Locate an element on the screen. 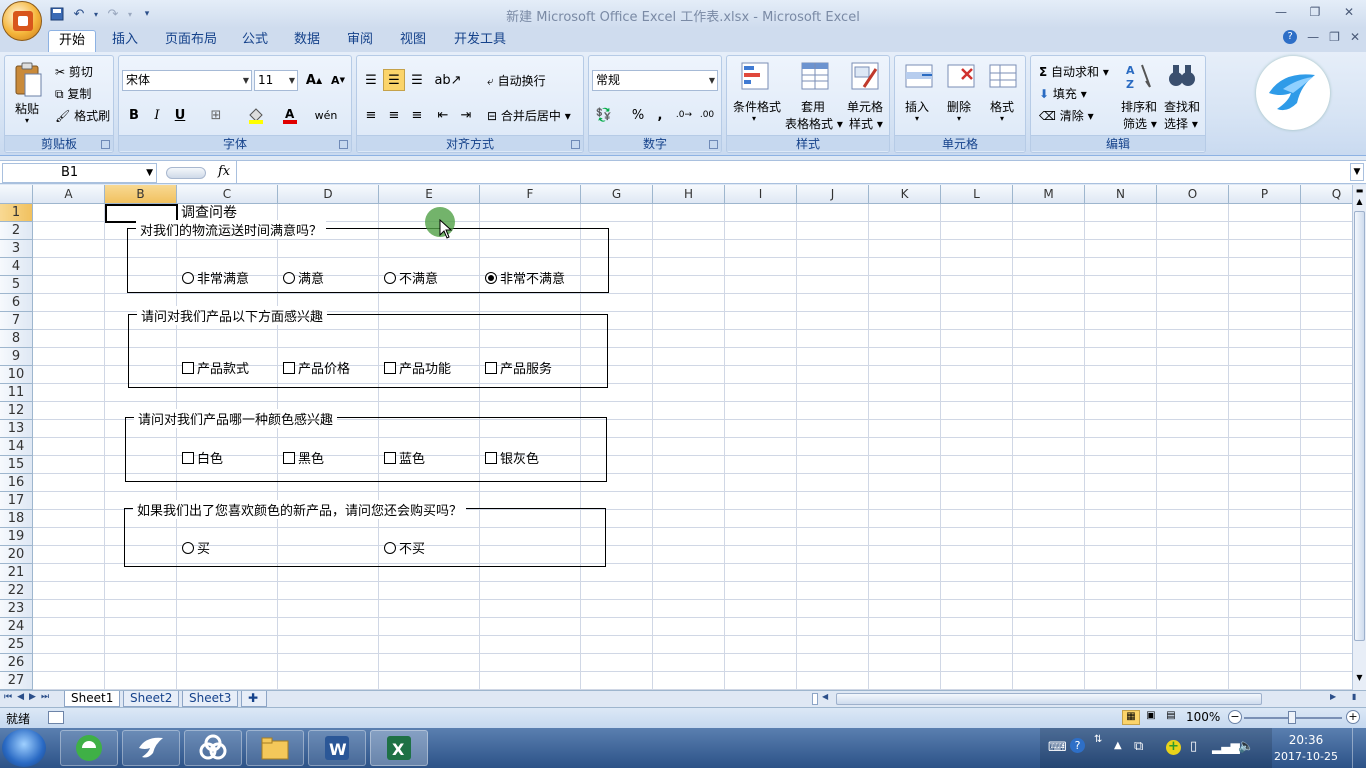  q3-option-4: 银灰色 is located at coordinates (512, 457).